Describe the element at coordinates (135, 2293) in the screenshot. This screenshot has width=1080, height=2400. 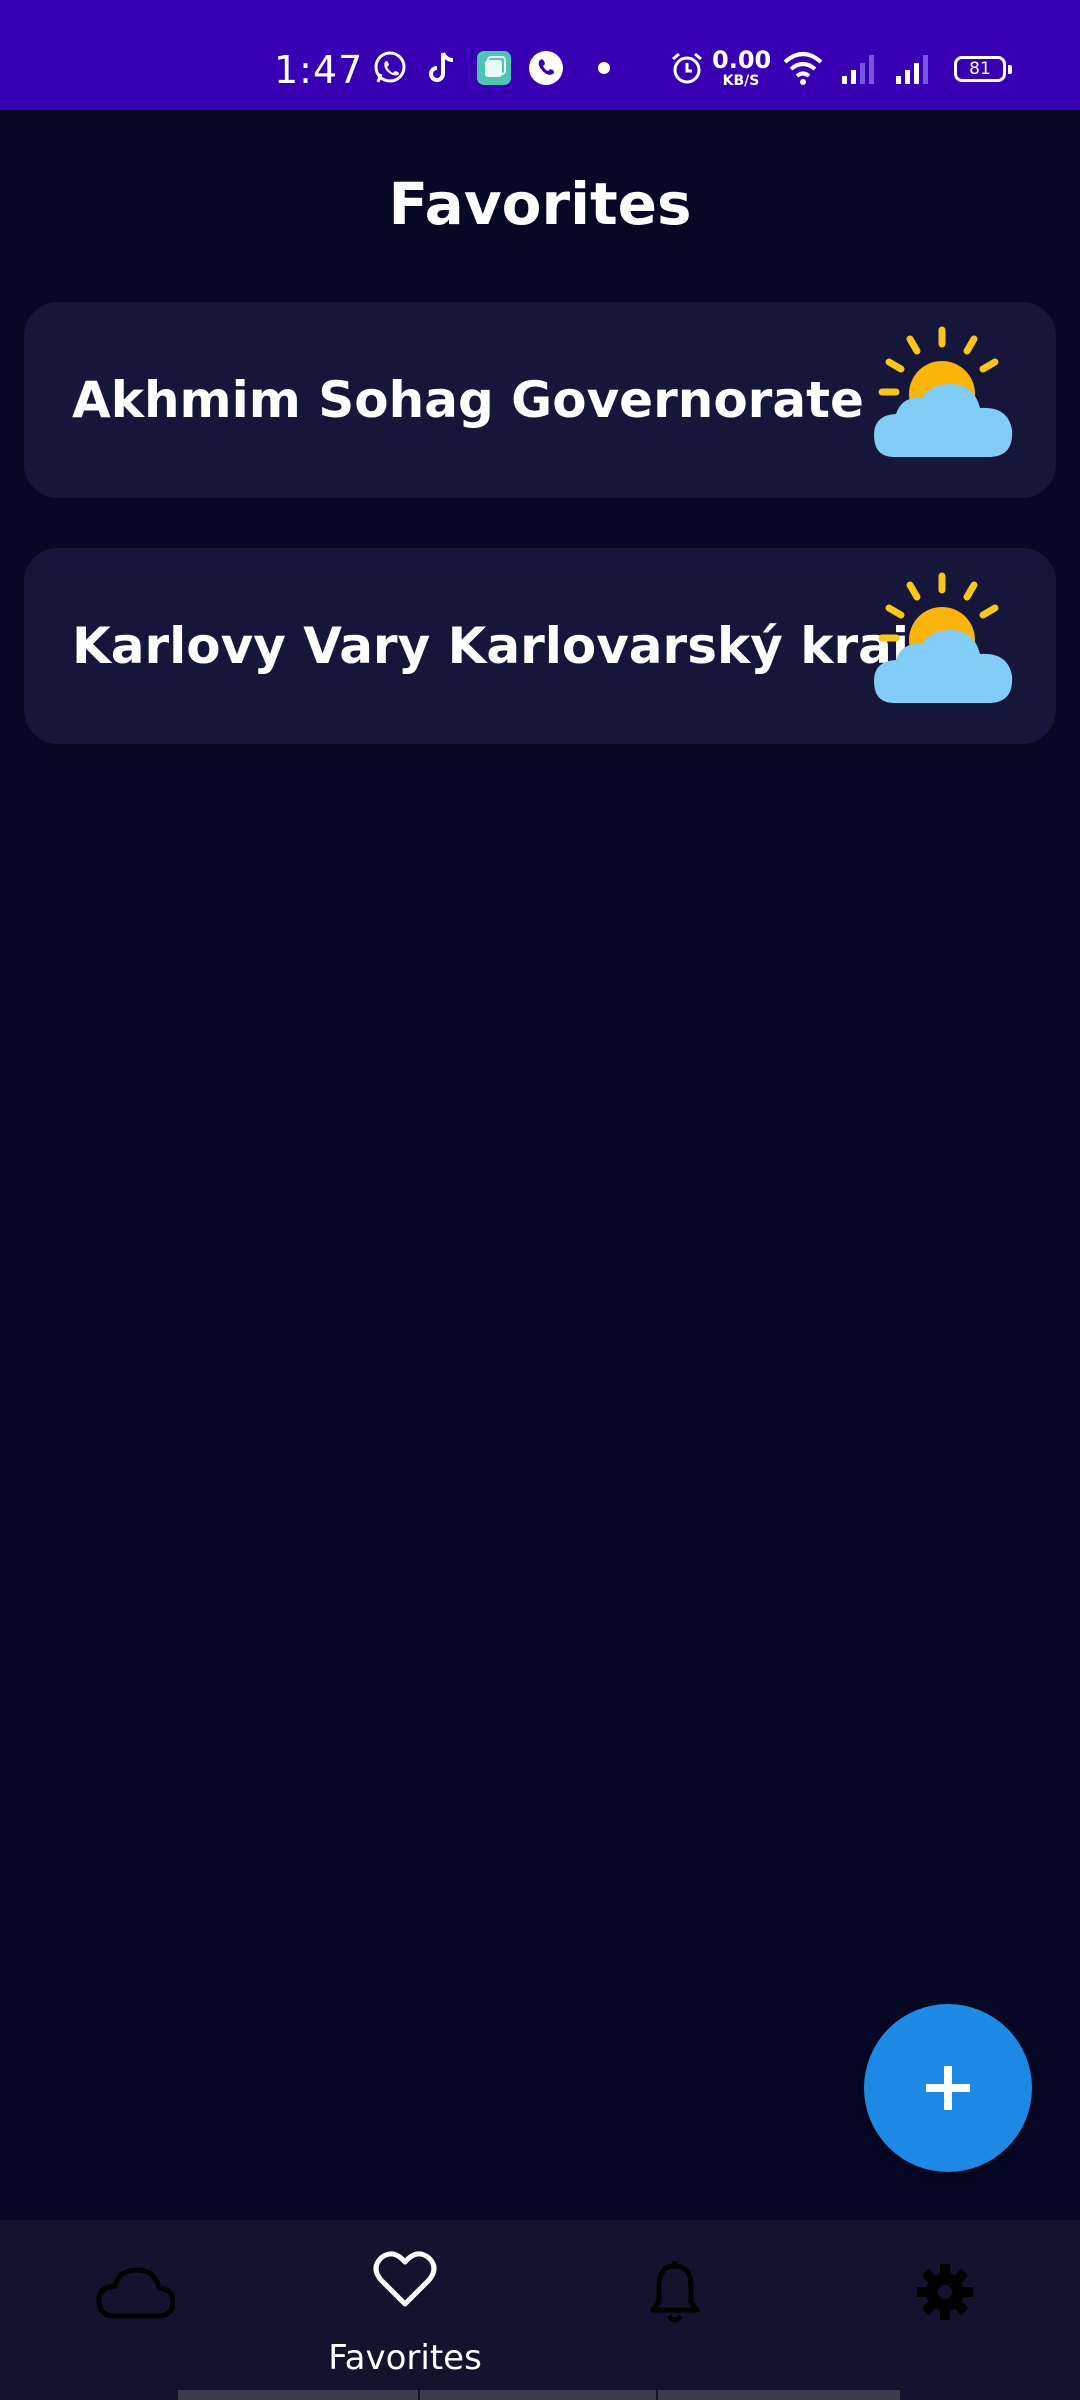
I see `cloud-icon` at that location.